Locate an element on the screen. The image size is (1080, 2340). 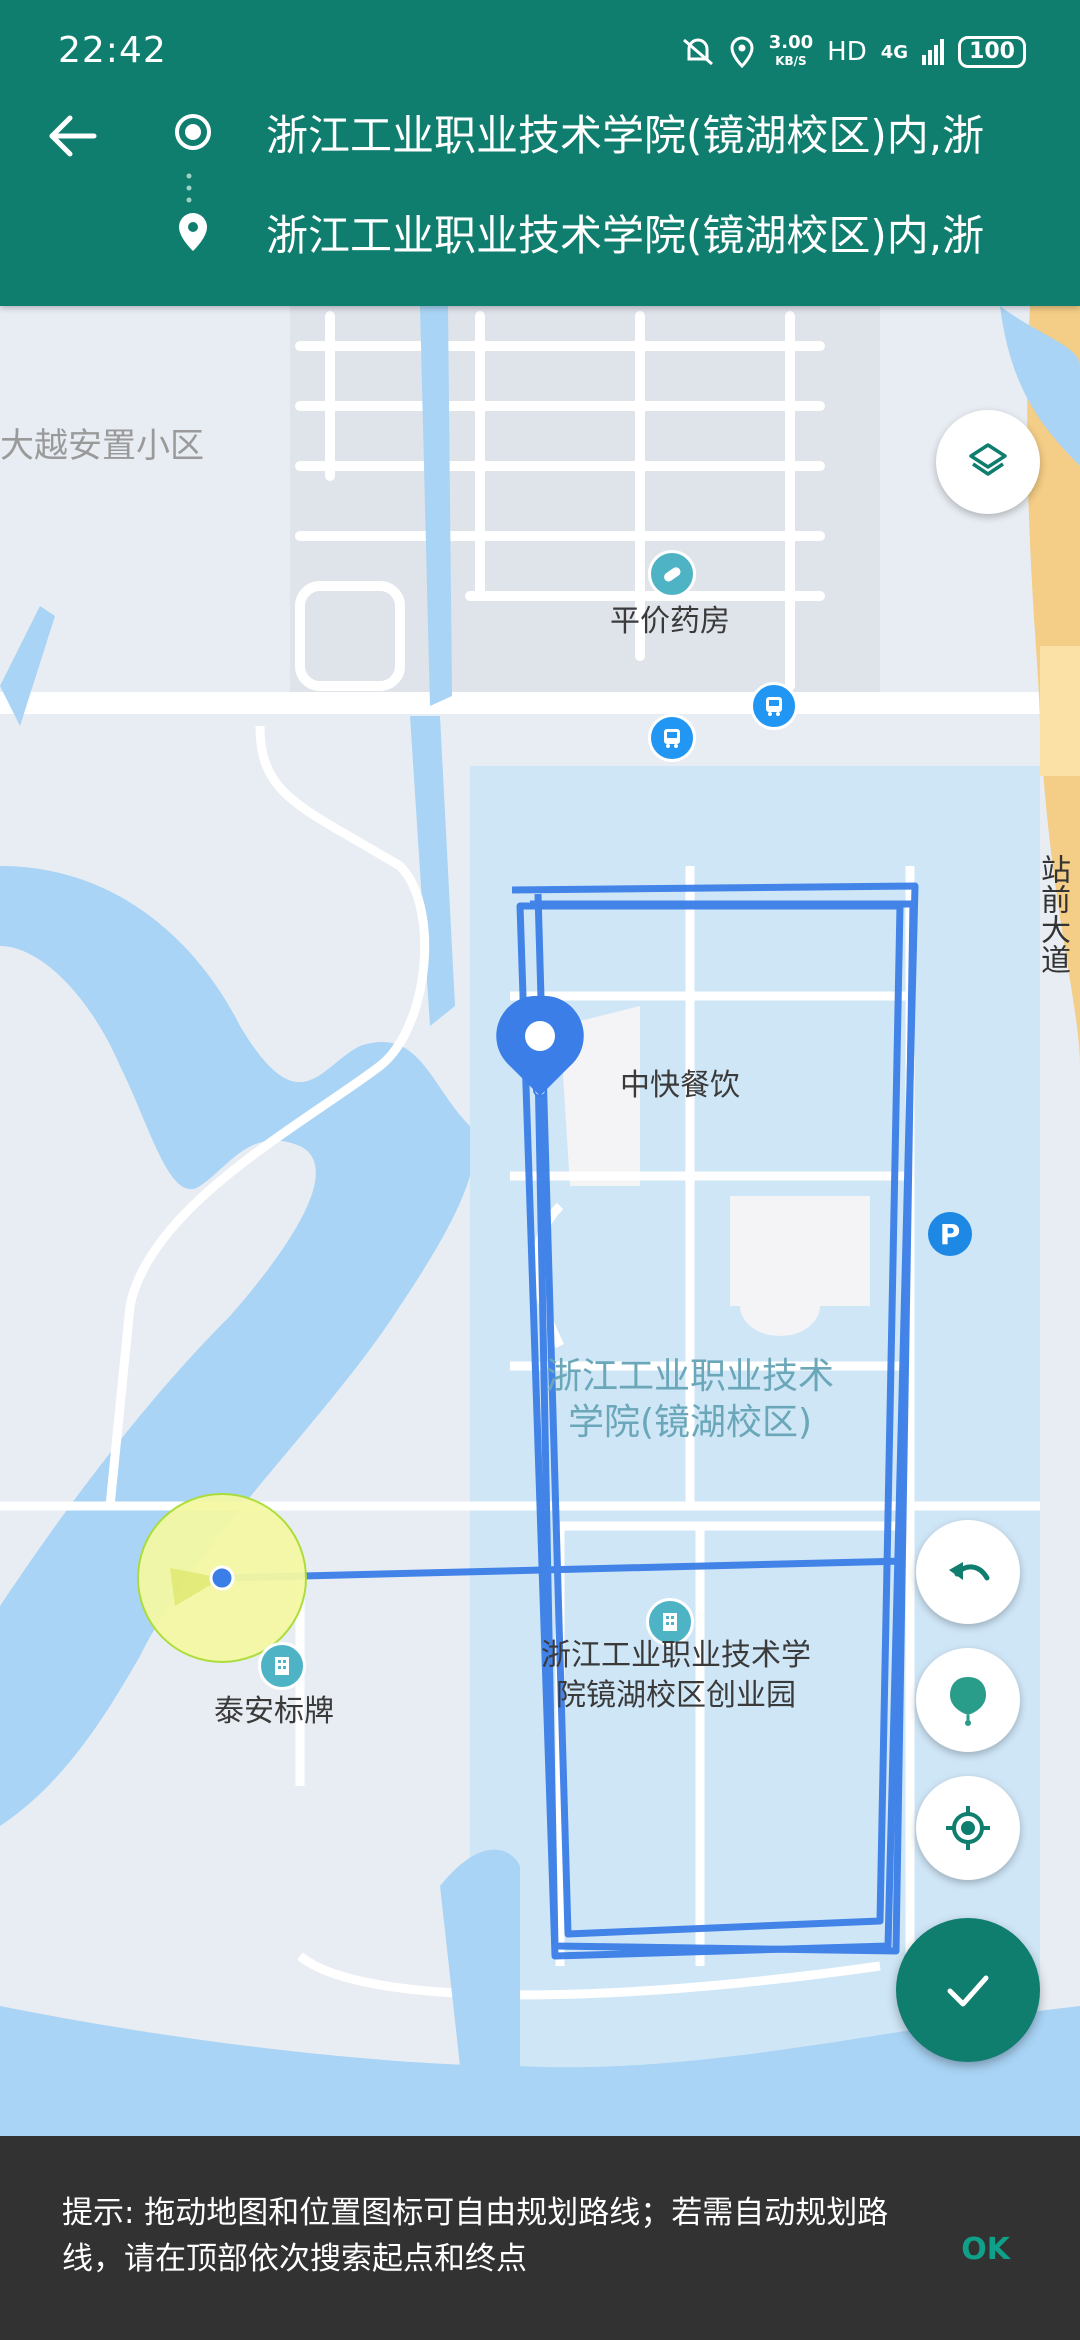
undo-icon is located at coordinates (969, 1571).